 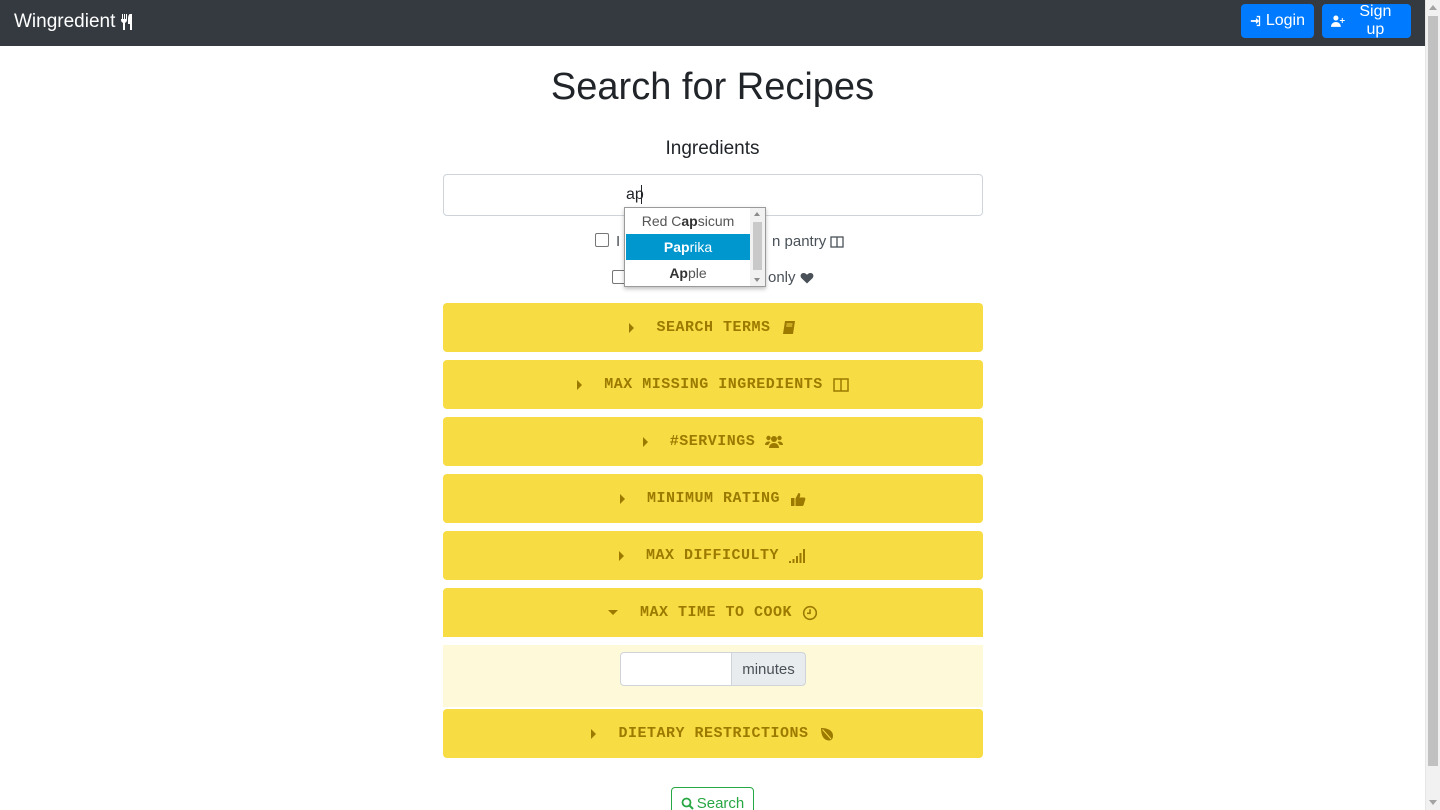 I want to click on option-text-post: sicum, so click(x=716, y=221).